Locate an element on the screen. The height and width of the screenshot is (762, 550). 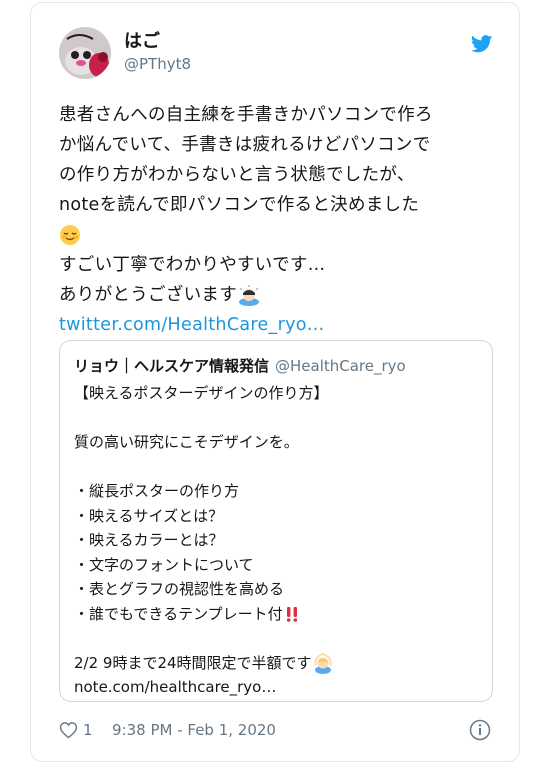
person-gesturing-ok-emoji-icon is located at coordinates (322, 663).